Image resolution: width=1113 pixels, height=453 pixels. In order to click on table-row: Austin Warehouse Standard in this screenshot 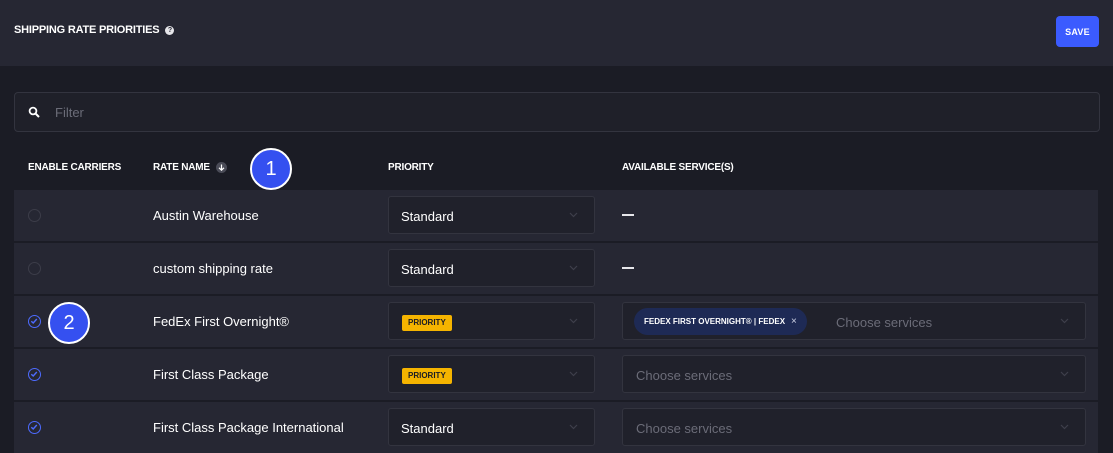, I will do `click(556, 215)`.